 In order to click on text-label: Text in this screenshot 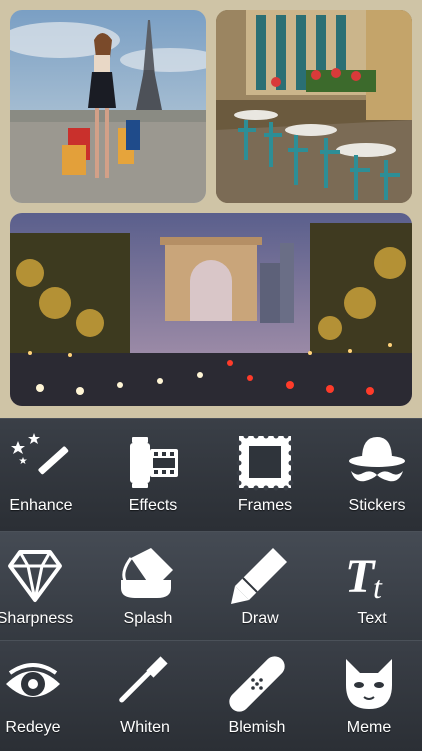, I will do `click(372, 618)`.